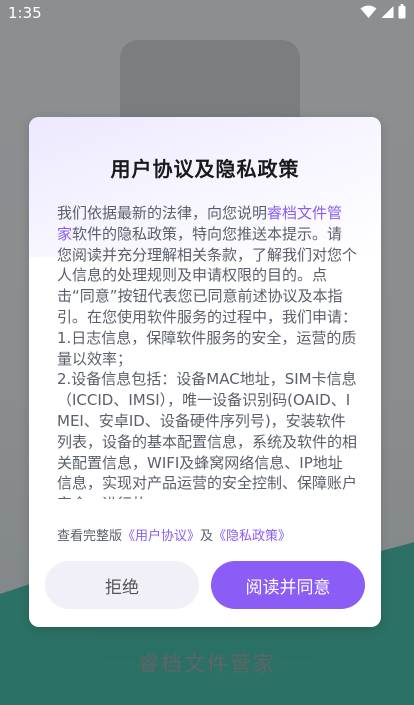 The height and width of the screenshot is (705, 414). Describe the element at coordinates (387, 12) in the screenshot. I see `signal-icon` at that location.